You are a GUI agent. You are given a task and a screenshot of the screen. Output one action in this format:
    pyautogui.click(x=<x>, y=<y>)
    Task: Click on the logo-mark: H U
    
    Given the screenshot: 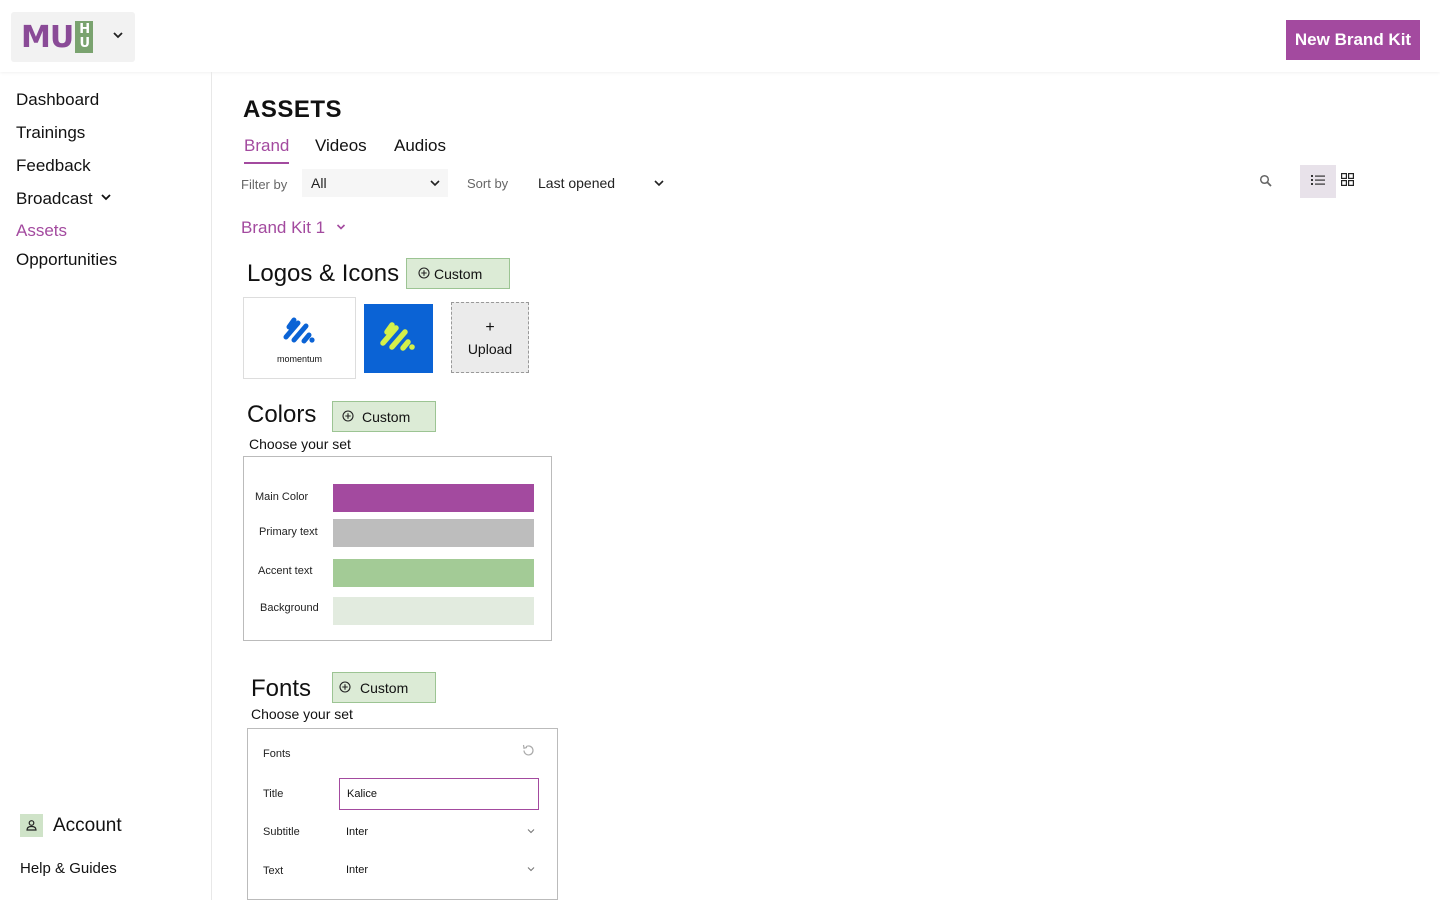 What is the action you would take?
    pyautogui.click(x=84, y=37)
    